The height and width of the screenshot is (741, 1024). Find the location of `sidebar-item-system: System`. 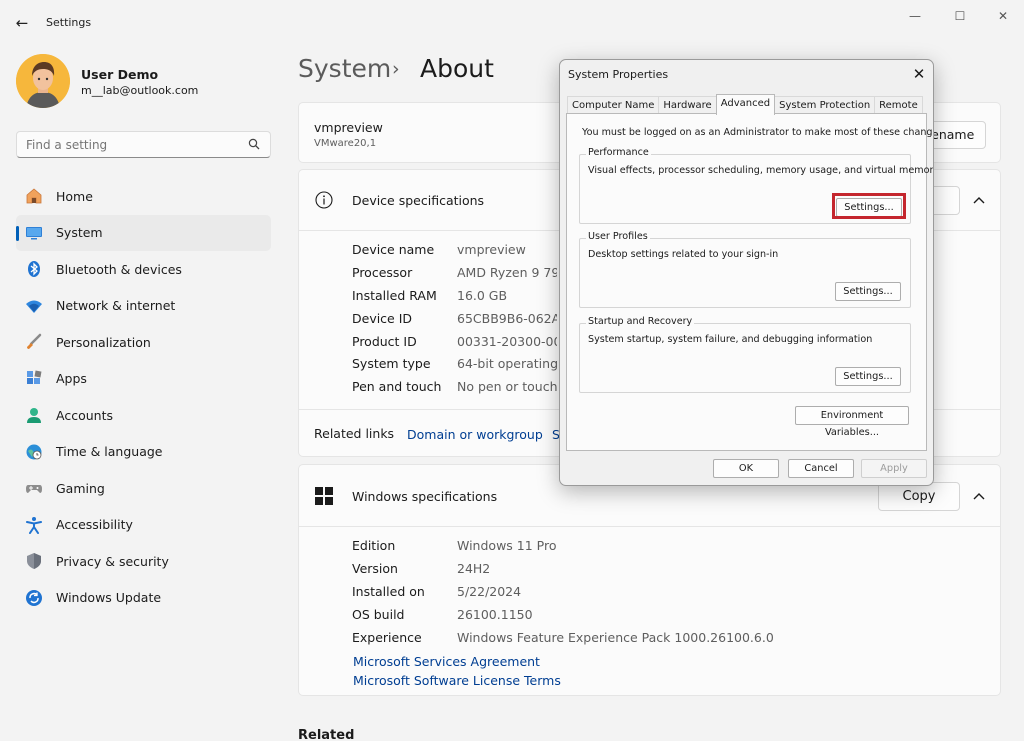

sidebar-item-system: System is located at coordinates (143, 233).